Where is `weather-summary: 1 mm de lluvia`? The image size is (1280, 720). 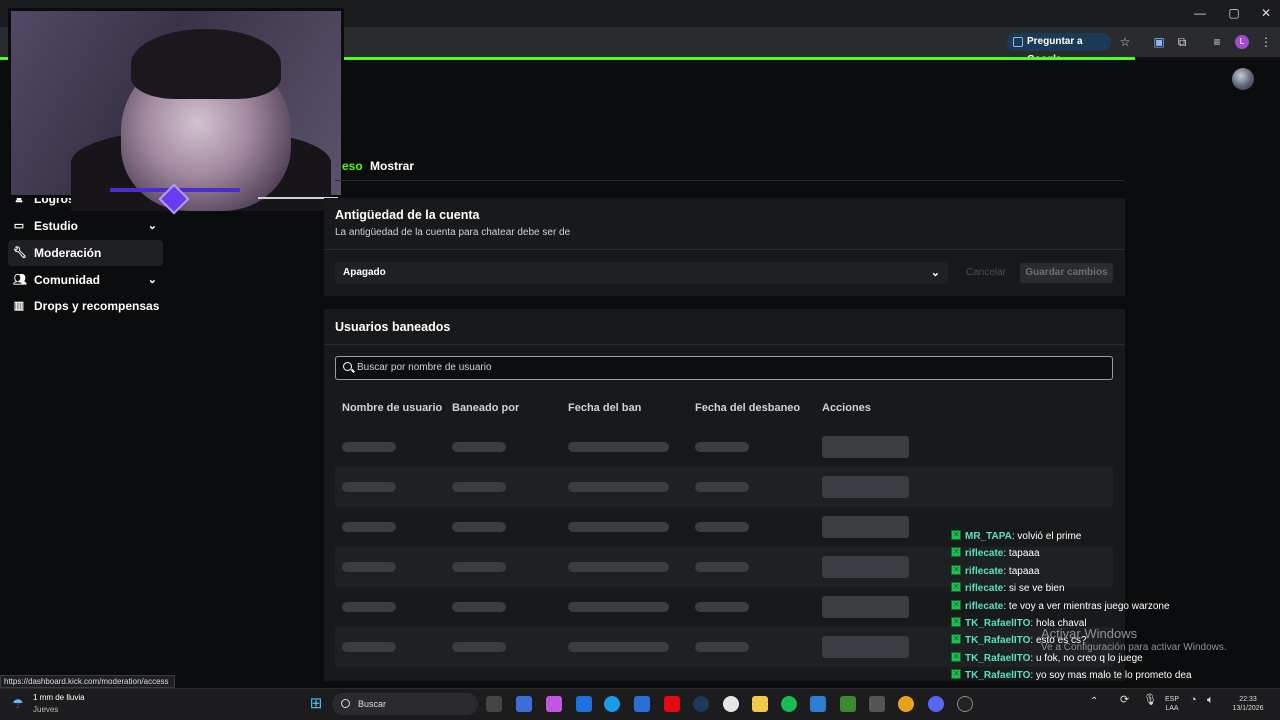
weather-summary: 1 mm de lluvia is located at coordinates (59, 697).